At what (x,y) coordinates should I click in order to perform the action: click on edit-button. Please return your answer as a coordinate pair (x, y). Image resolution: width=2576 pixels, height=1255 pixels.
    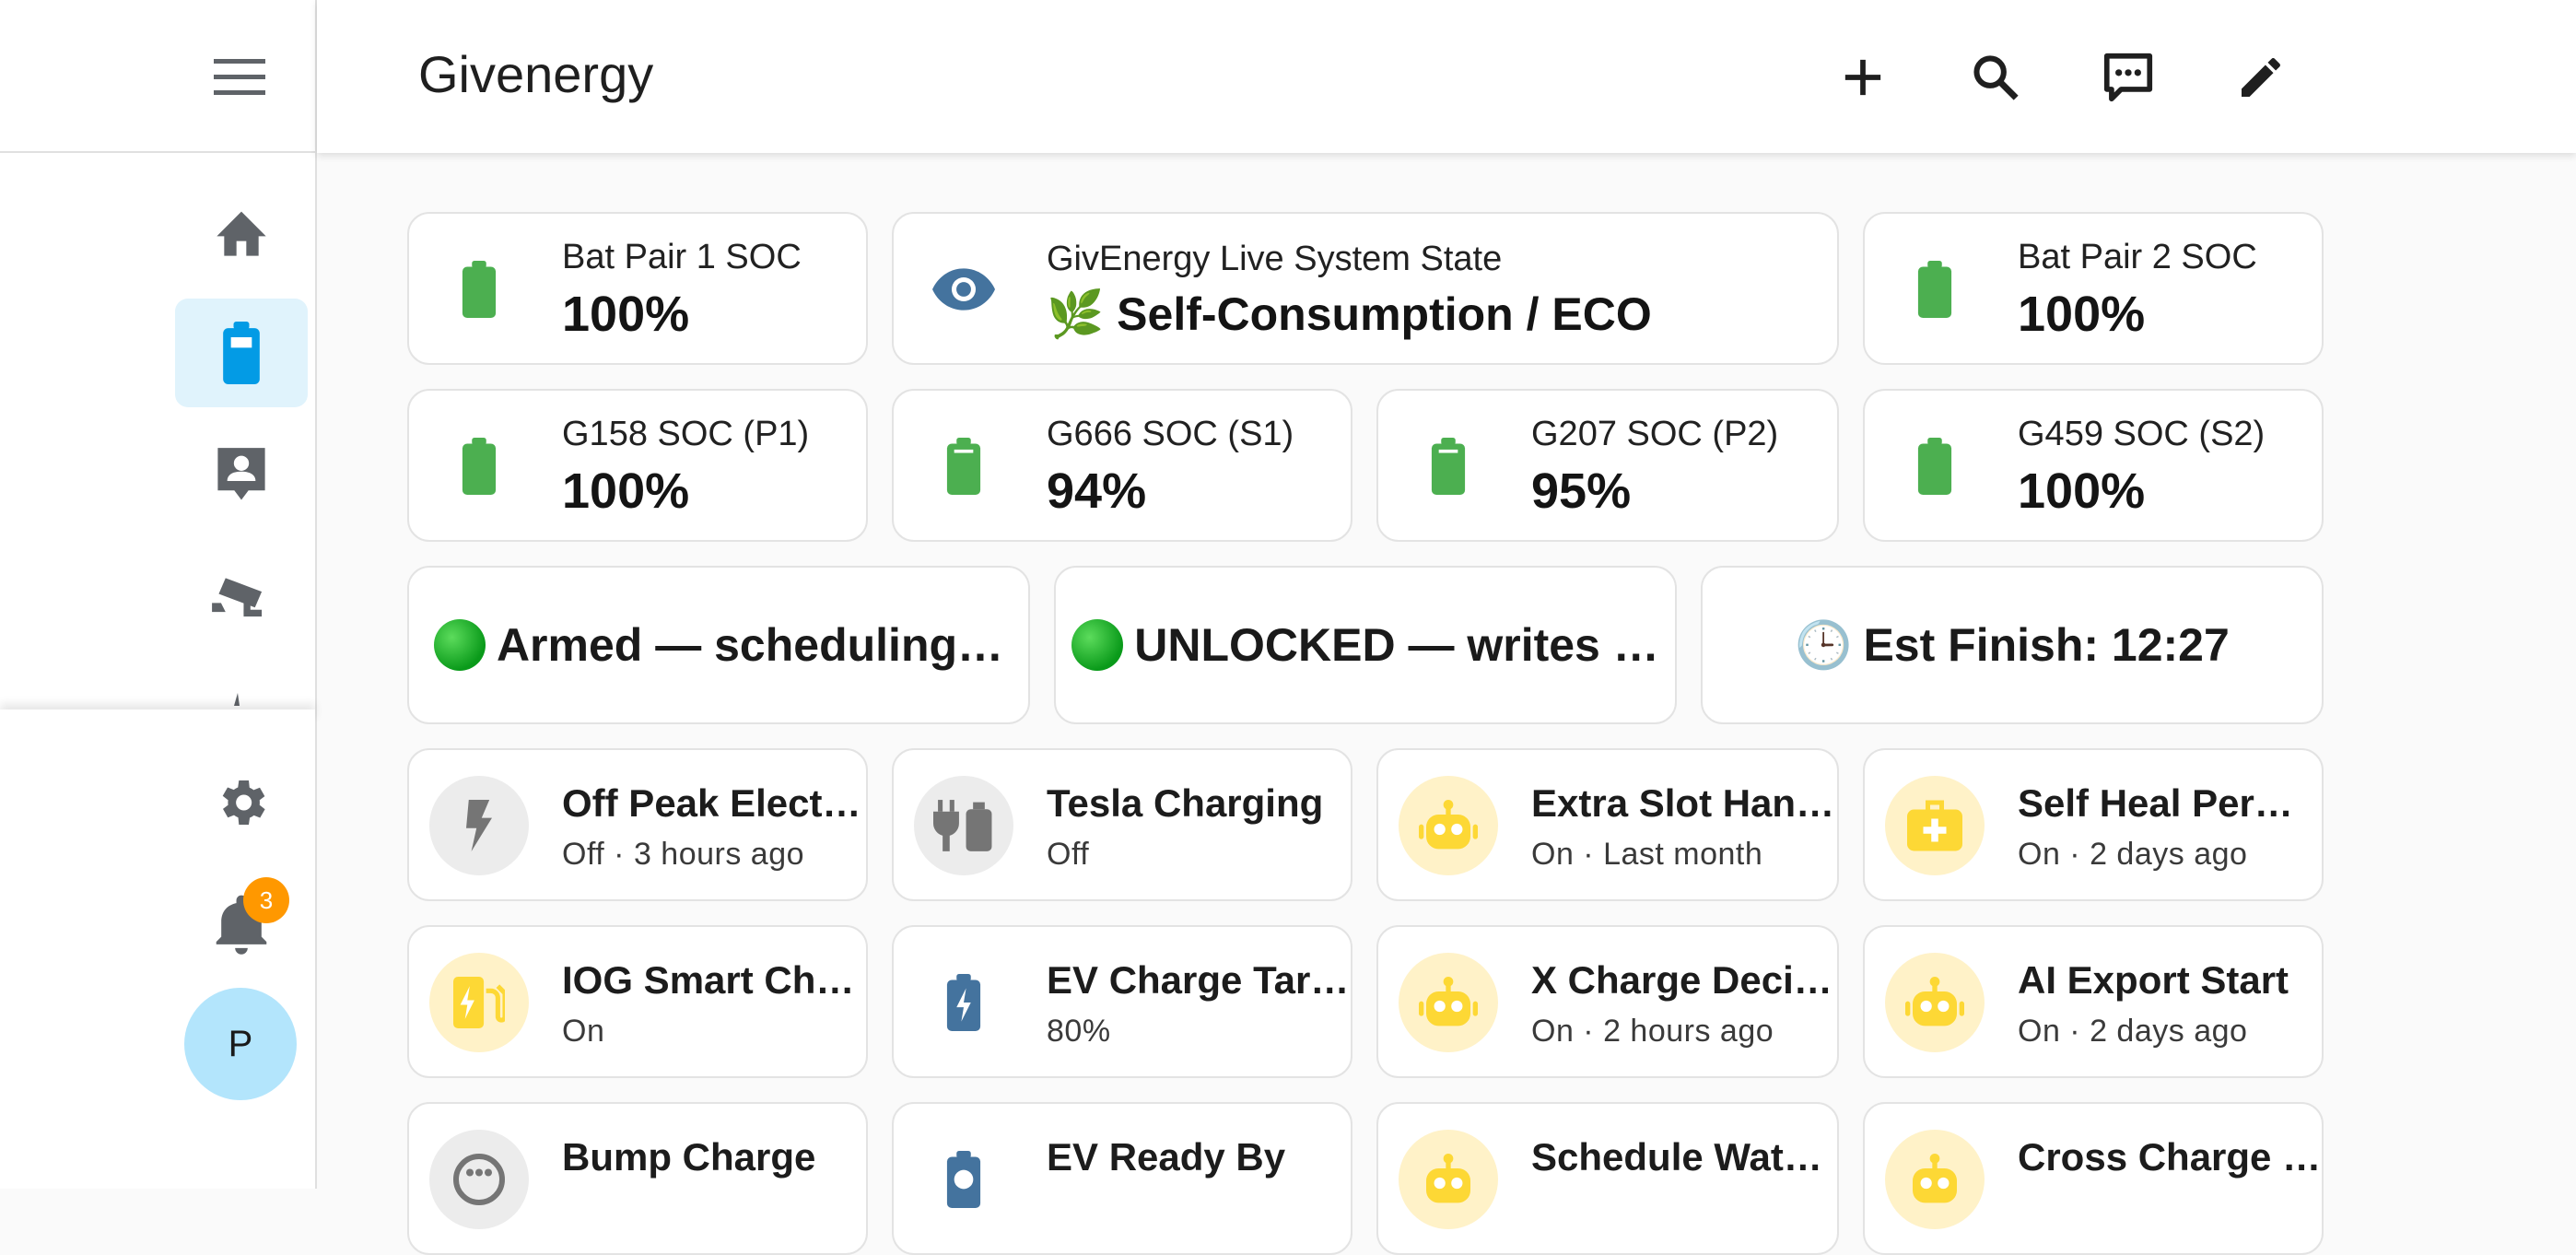
    Looking at the image, I should click on (2260, 77).